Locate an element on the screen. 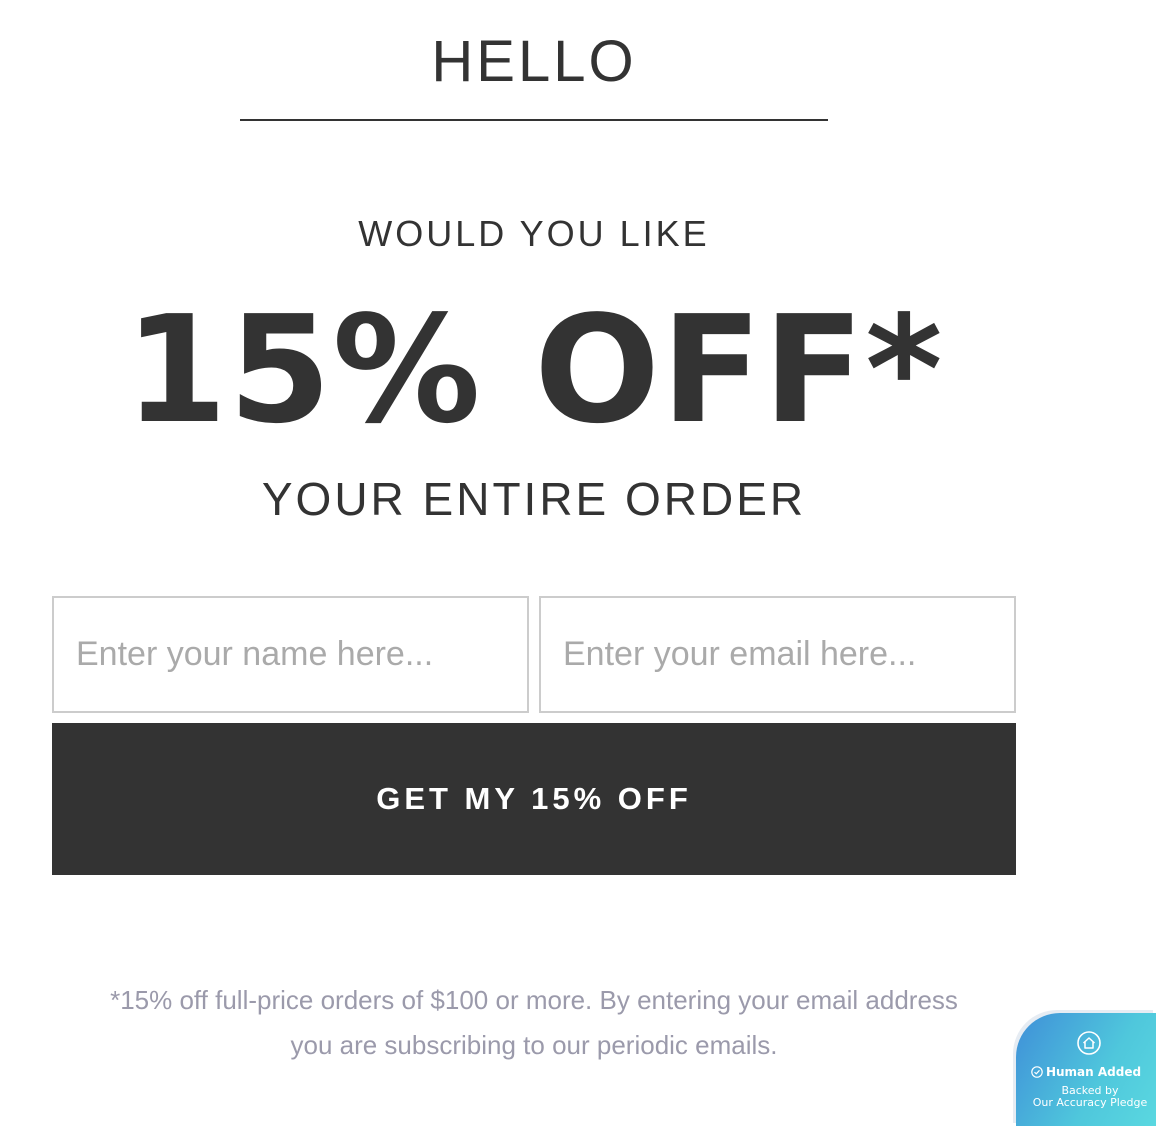 The height and width of the screenshot is (1126, 1156). badge-subtitle: Backed by Our Accuracy Pledge is located at coordinates (1086, 1097).